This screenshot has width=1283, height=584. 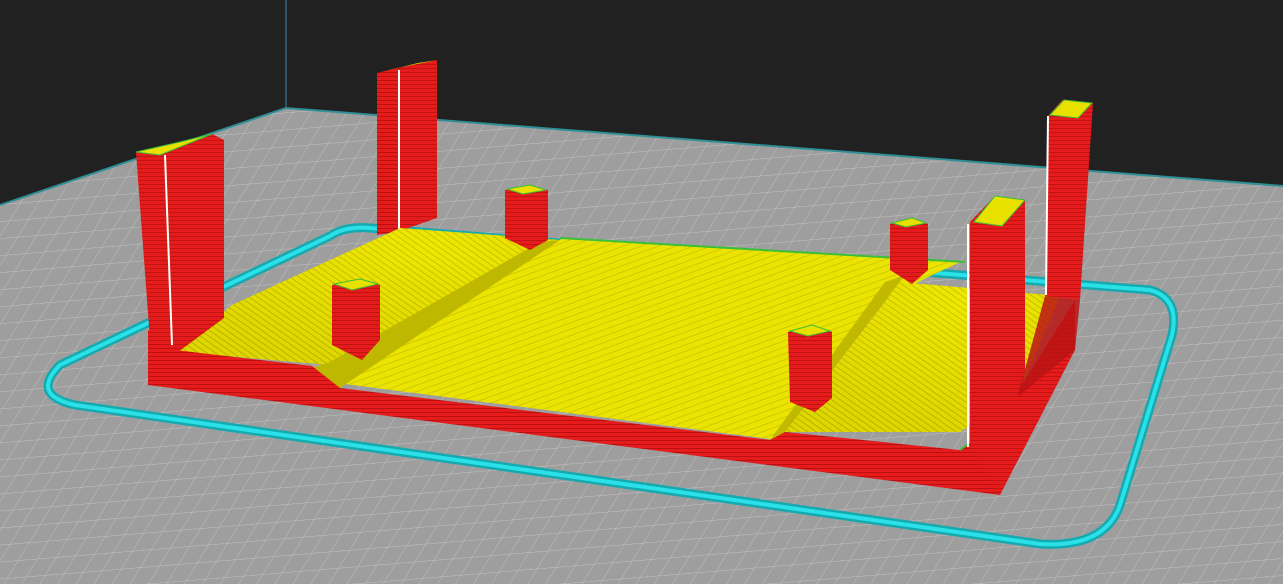 I want to click on back-left-wall, so click(x=407, y=147).